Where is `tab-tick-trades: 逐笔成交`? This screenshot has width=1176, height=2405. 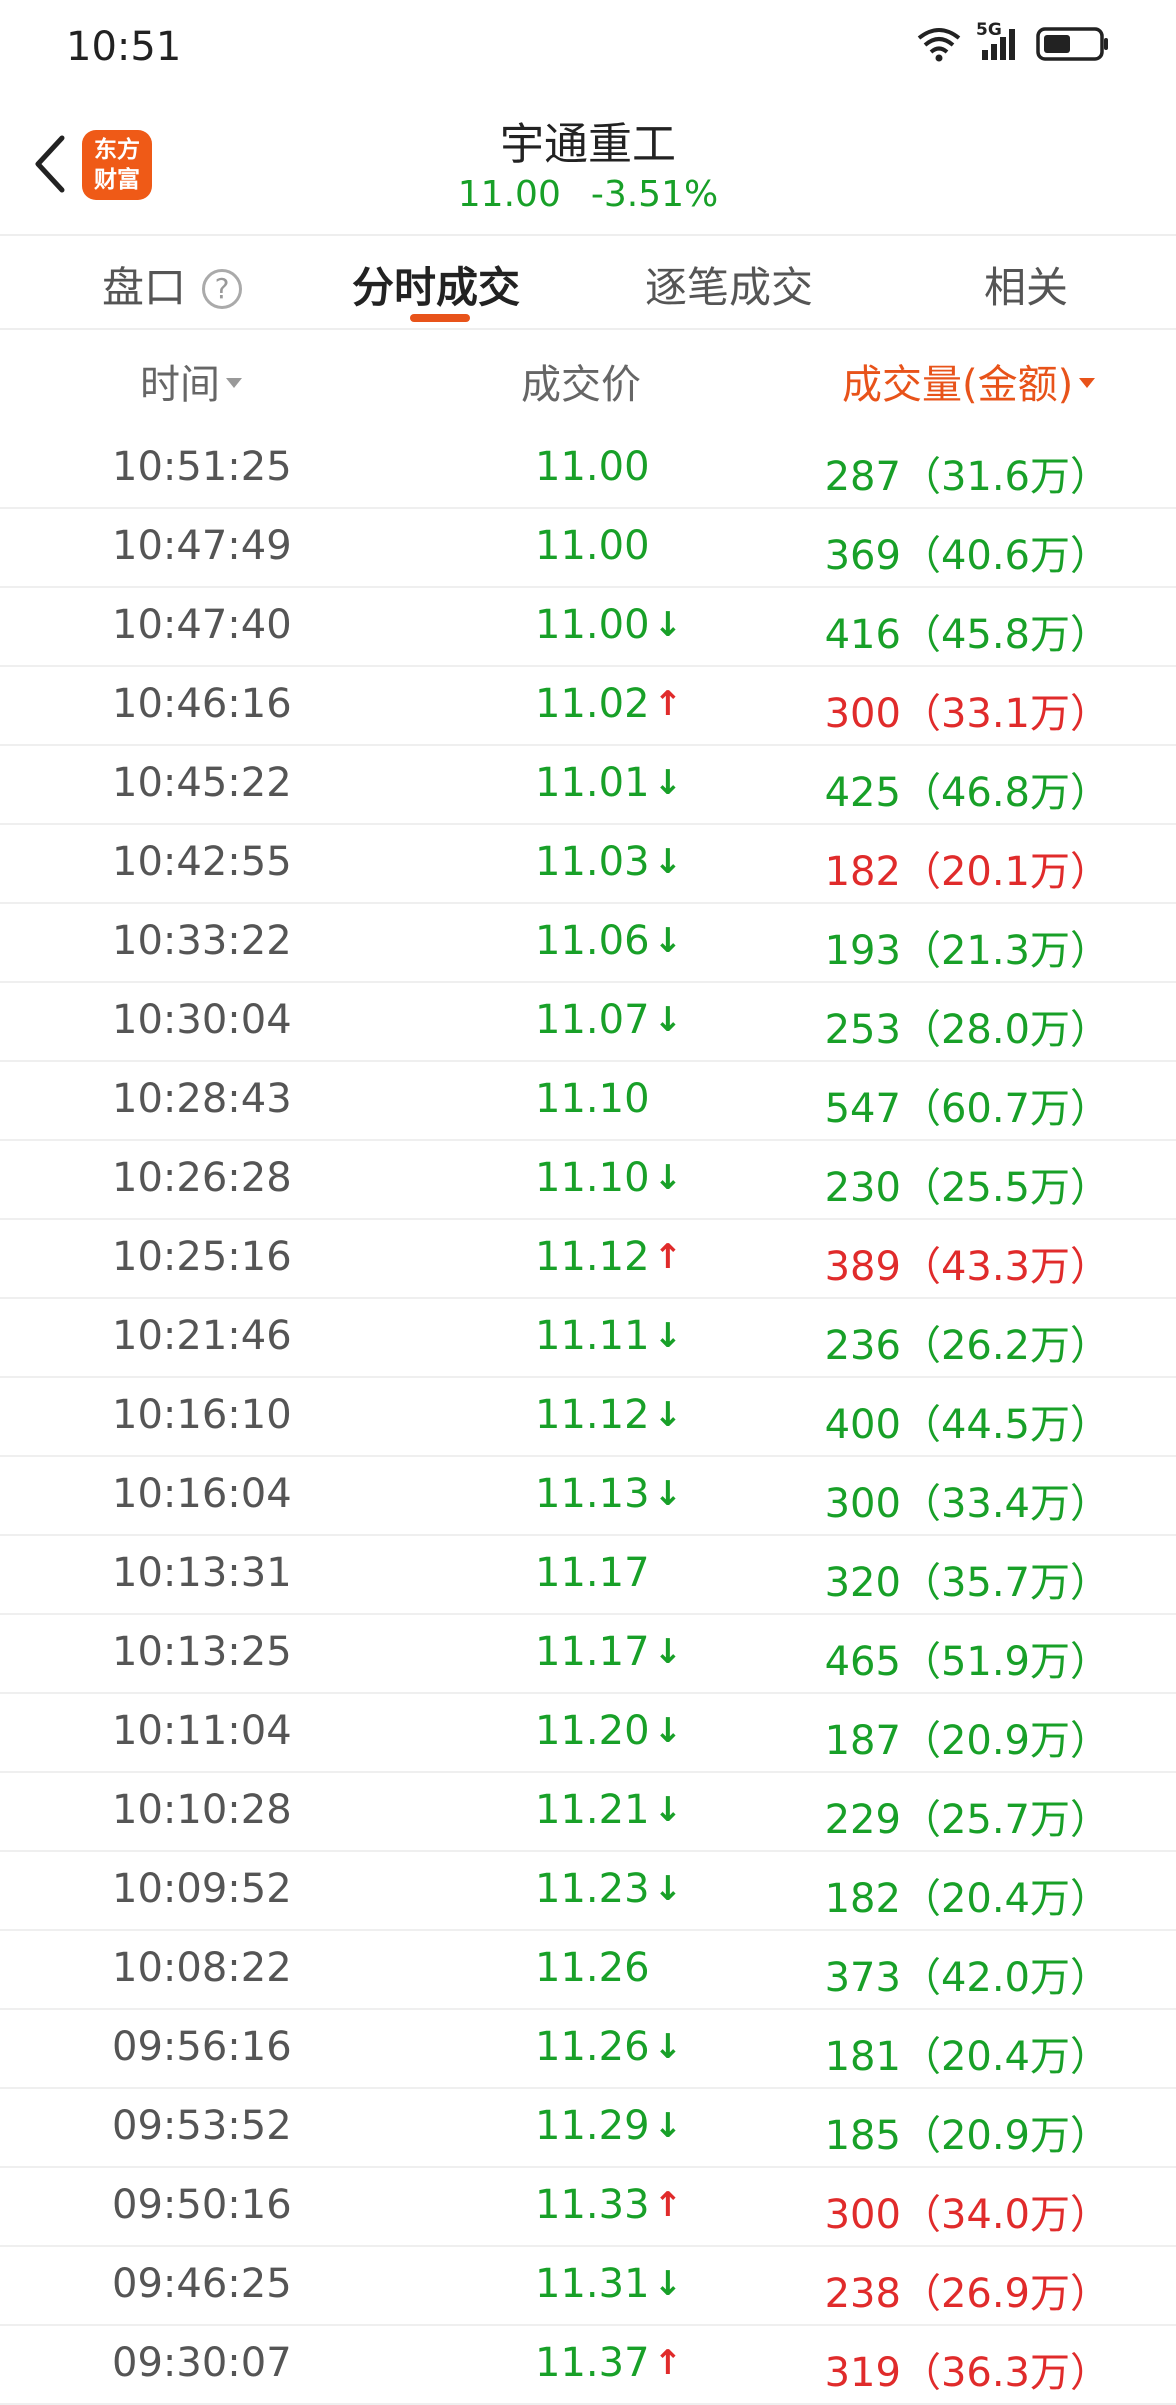 tab-tick-trades: 逐笔成交 is located at coordinates (729, 284).